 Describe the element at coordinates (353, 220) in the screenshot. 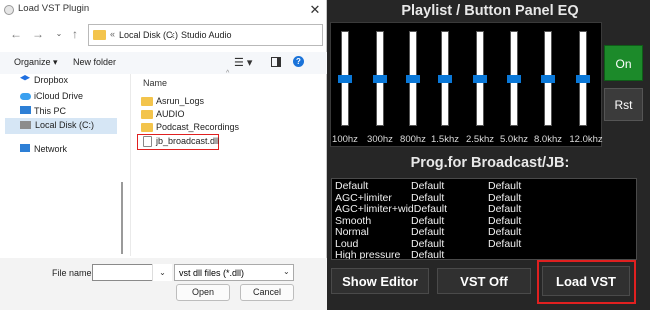

I see `prog-cell: Smooth` at that location.